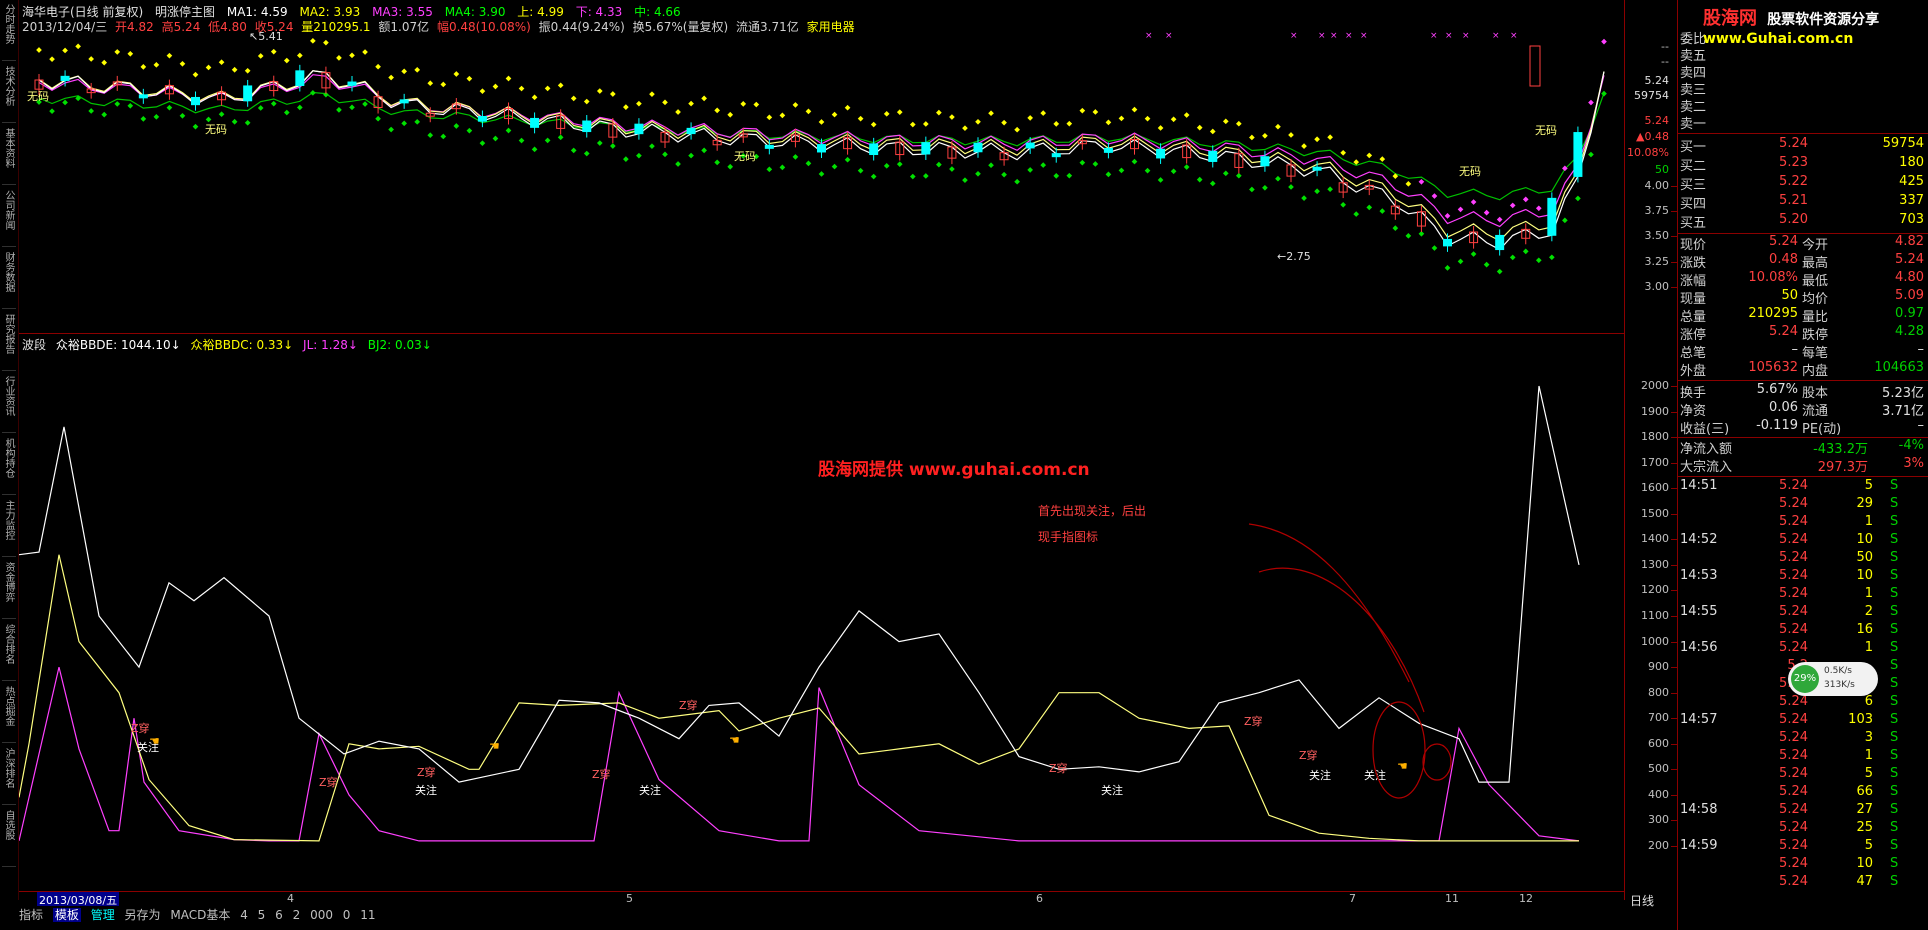 The height and width of the screenshot is (930, 1928). Describe the element at coordinates (9, 528) in the screenshot. I see `sidebar-tab: 主力监控` at that location.